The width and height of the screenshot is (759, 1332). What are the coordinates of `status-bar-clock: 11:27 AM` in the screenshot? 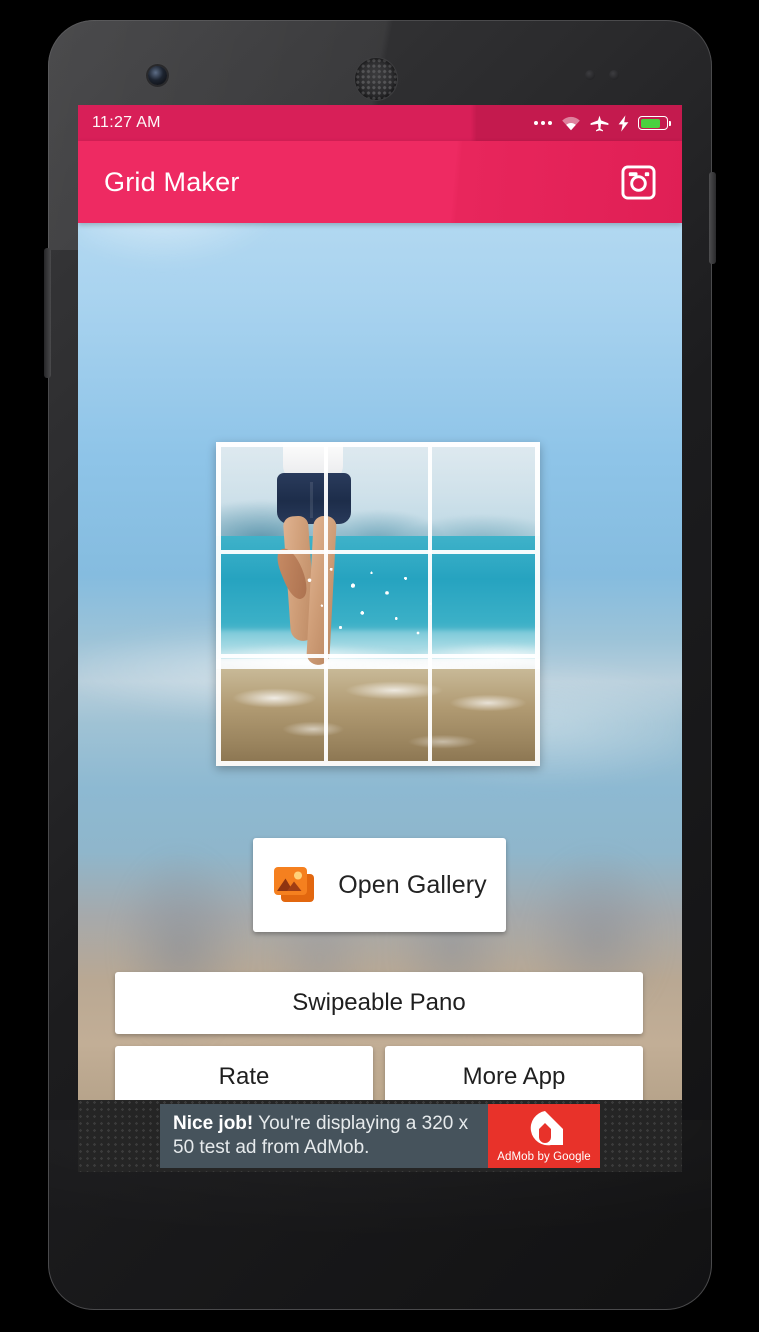 It's located at (126, 122).